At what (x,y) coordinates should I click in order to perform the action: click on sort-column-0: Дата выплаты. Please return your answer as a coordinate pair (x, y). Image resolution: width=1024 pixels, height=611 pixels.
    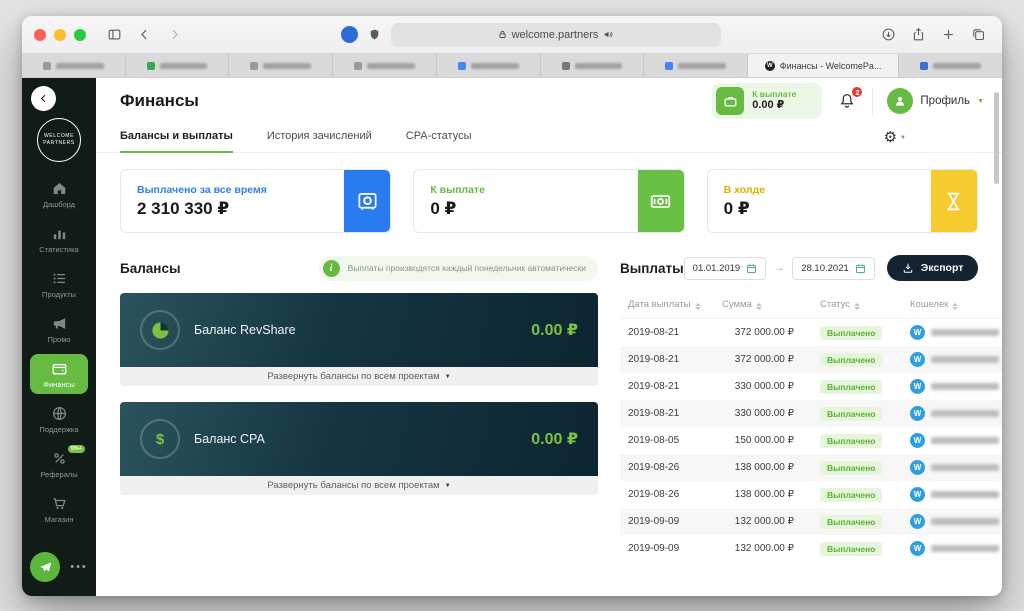
    Looking at the image, I should click on (667, 305).